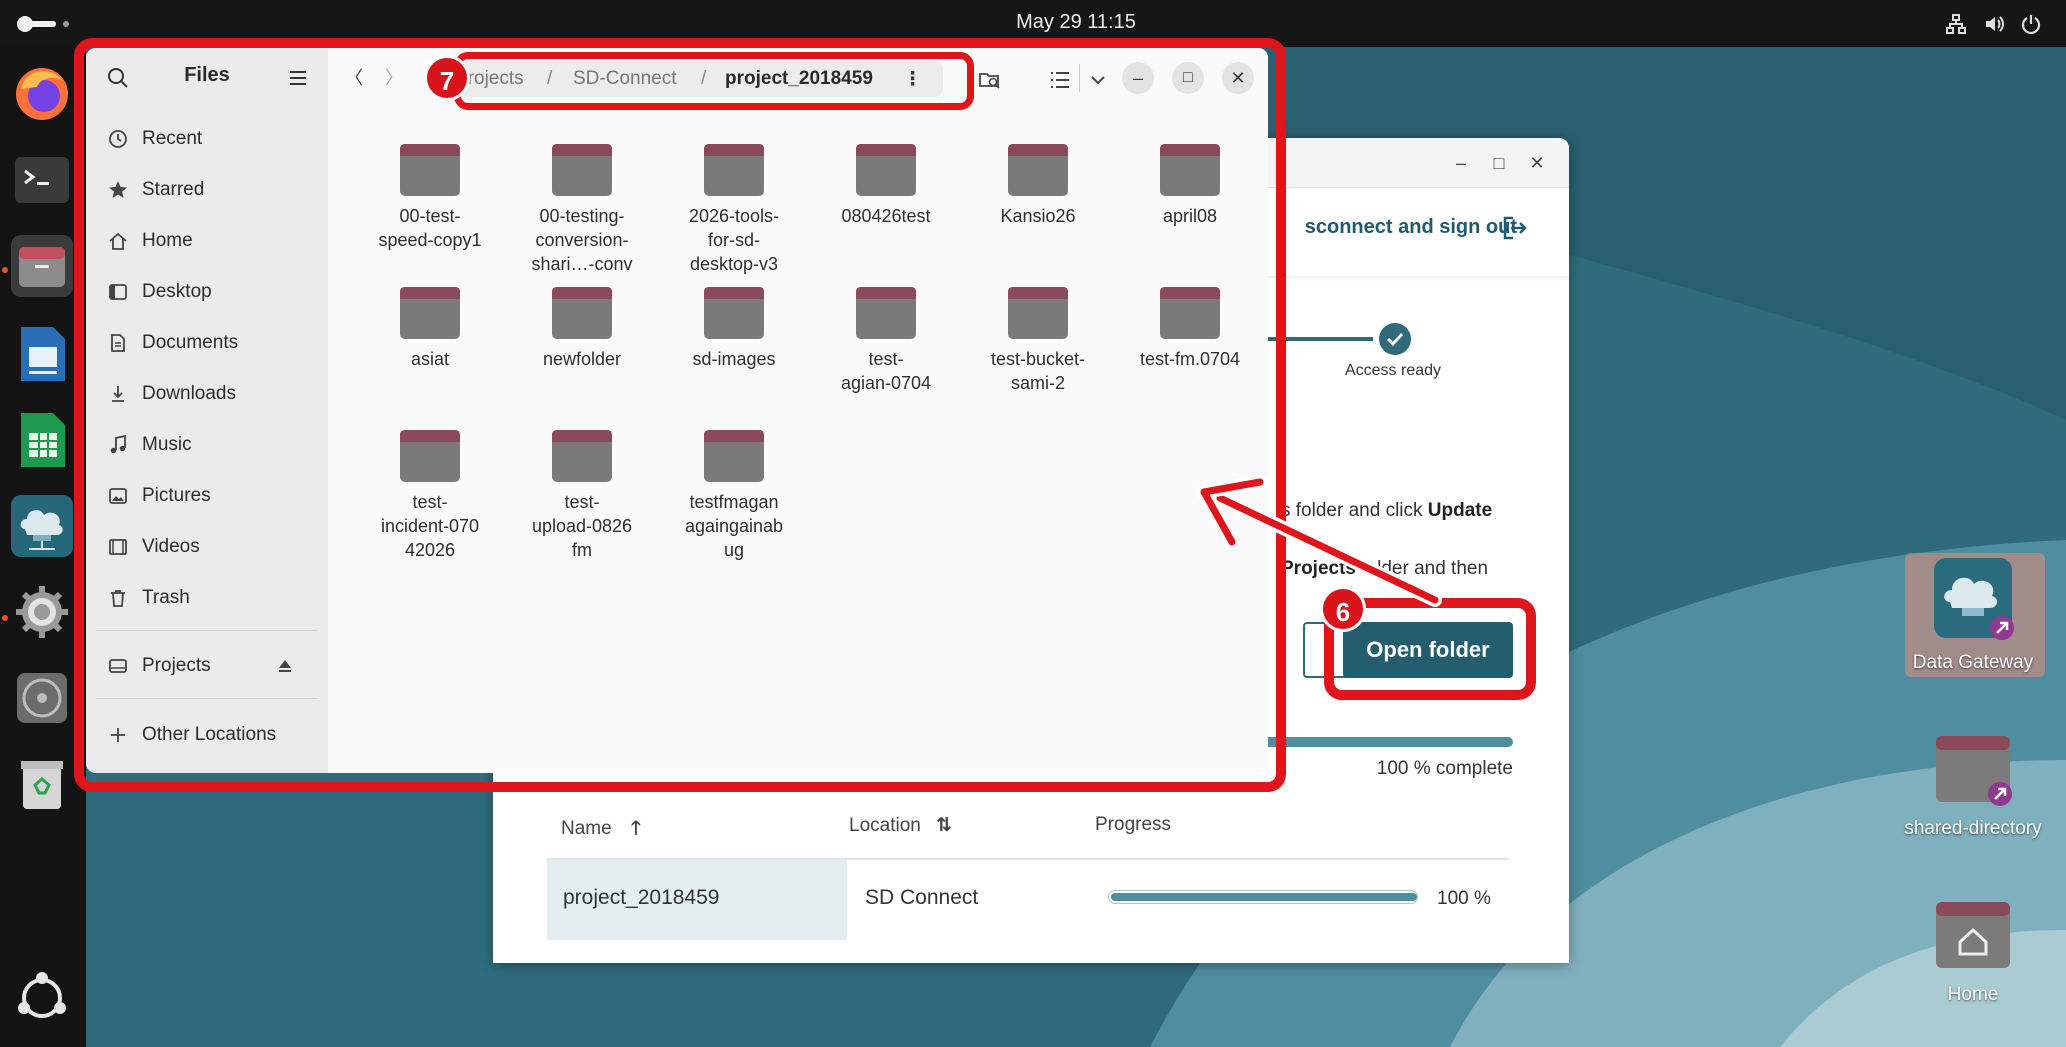  Describe the element at coordinates (1973, 828) in the screenshot. I see `desktop-icon-label: shared-directory` at that location.